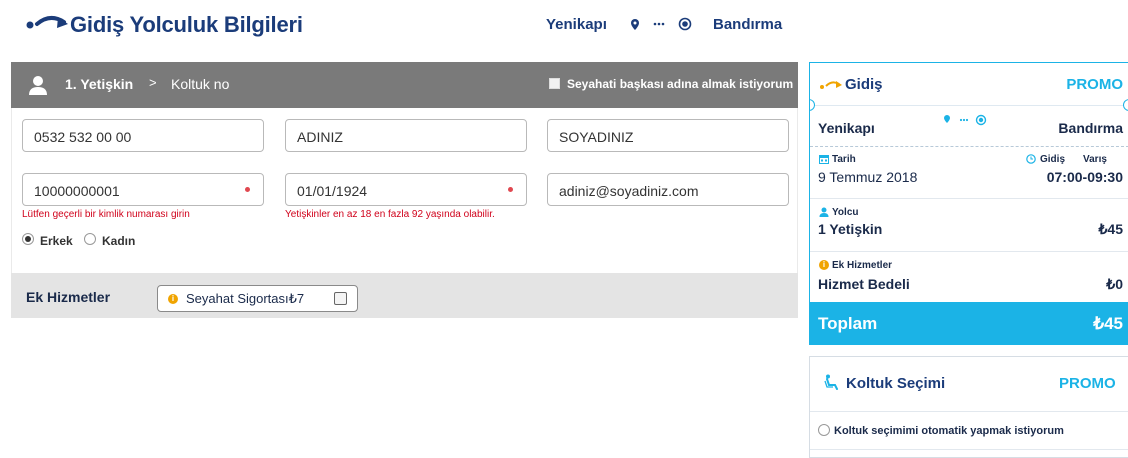 The height and width of the screenshot is (458, 1128). Describe the element at coordinates (99, 84) in the screenshot. I see `passenger-title: 1. Yetişkin` at that location.